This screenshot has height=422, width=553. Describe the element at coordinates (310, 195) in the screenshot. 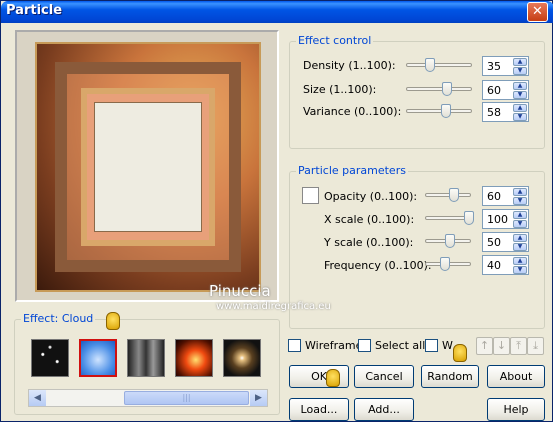

I see `color-swatch` at that location.